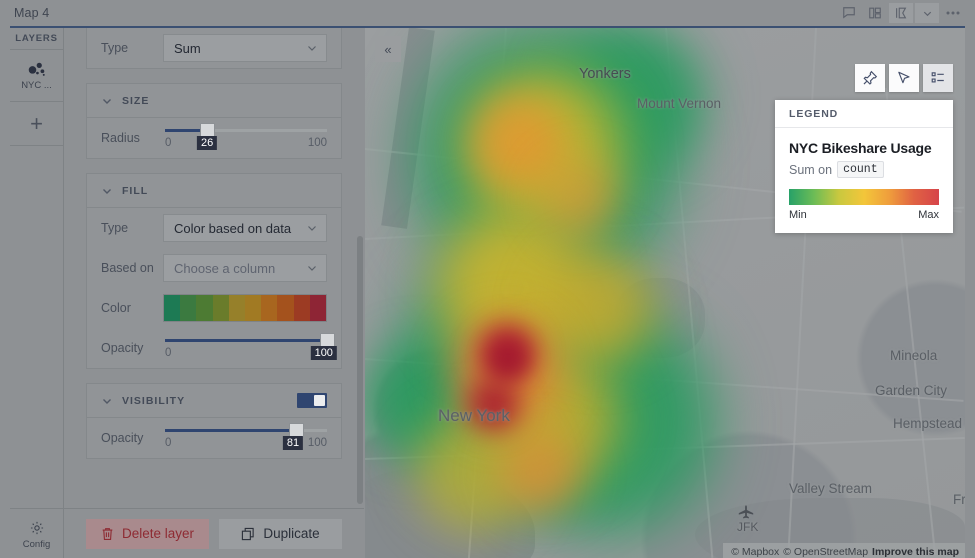  I want to click on radius-track, so click(246, 130).